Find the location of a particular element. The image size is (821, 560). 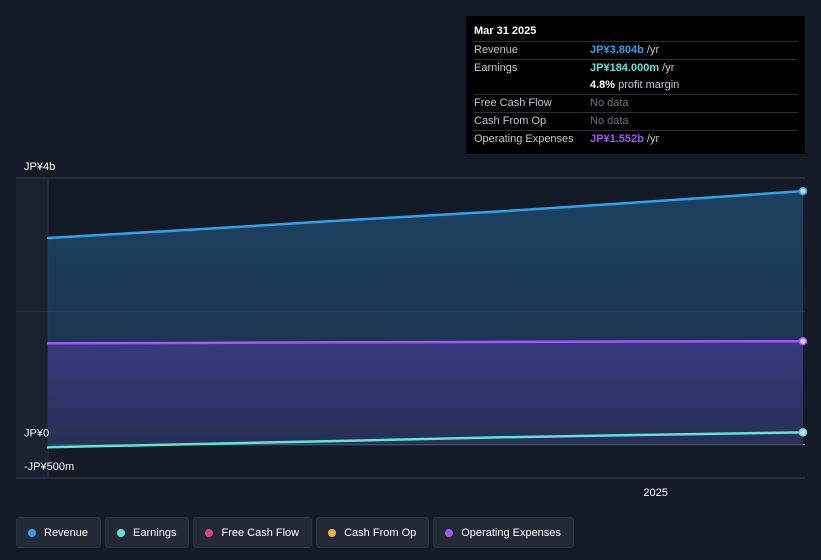

tooltip-row: Revenue JP¥3.804b /yr is located at coordinates (636, 50).